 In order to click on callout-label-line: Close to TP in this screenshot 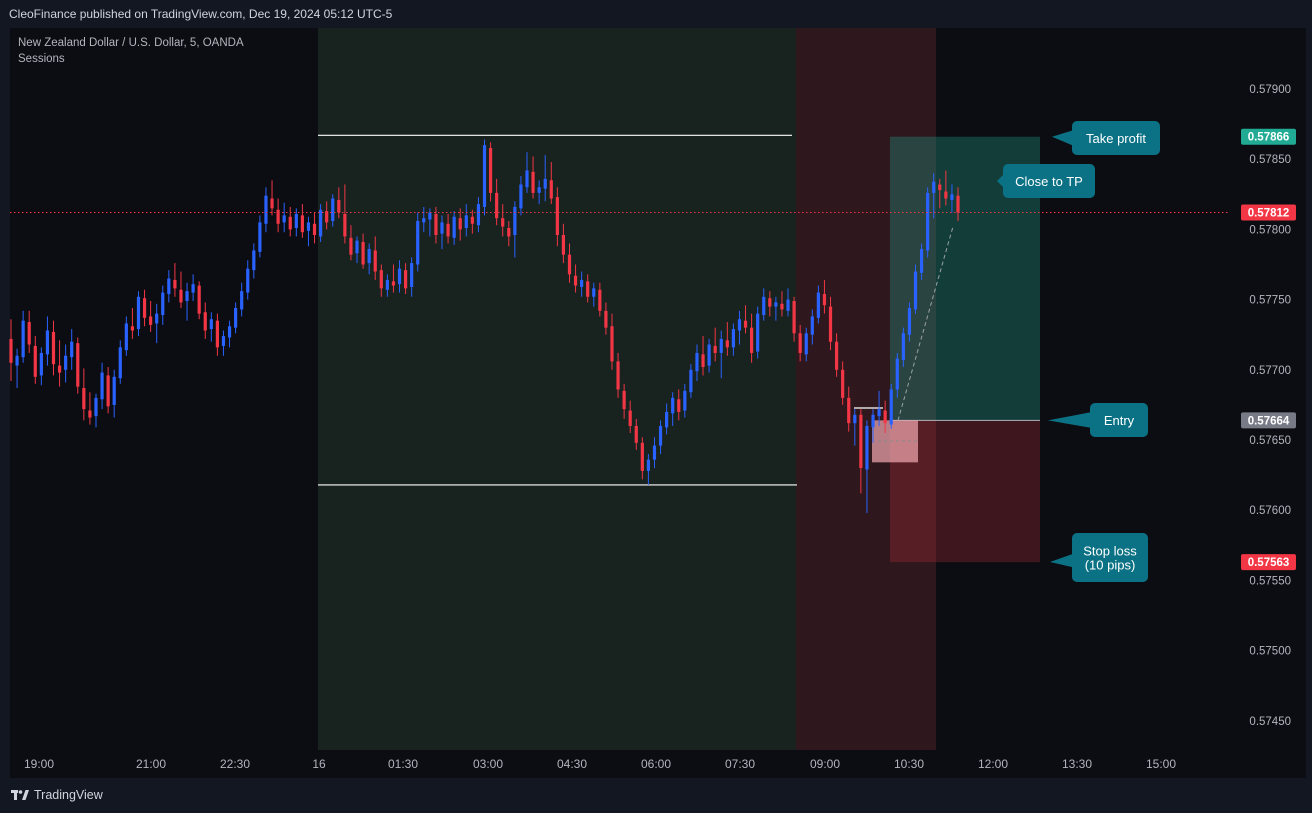, I will do `click(1049, 181)`.